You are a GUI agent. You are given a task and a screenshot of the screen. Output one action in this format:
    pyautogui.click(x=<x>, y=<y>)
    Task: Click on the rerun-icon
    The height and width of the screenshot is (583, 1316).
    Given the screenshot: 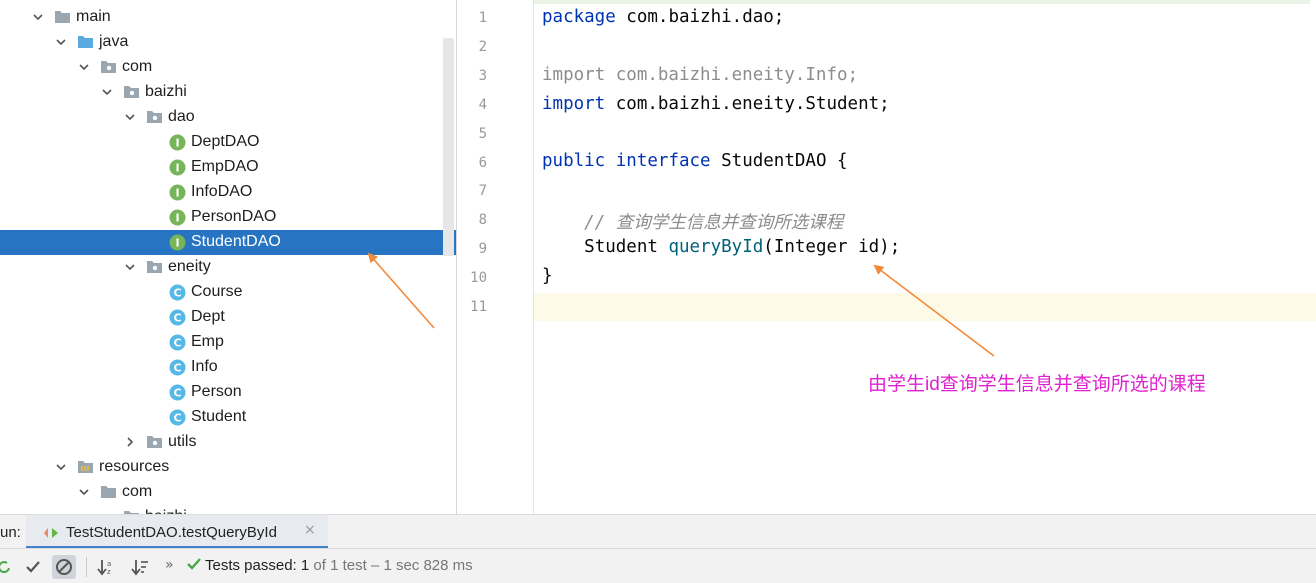 What is the action you would take?
    pyautogui.click(x=8, y=567)
    